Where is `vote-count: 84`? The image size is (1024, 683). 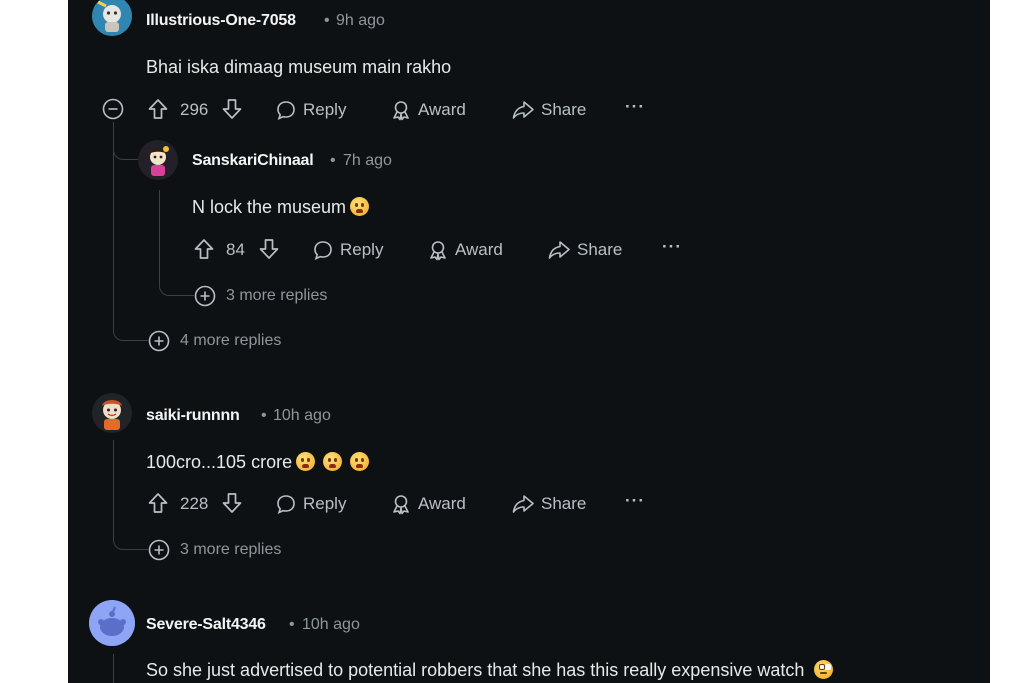
vote-count: 84 is located at coordinates (235, 249).